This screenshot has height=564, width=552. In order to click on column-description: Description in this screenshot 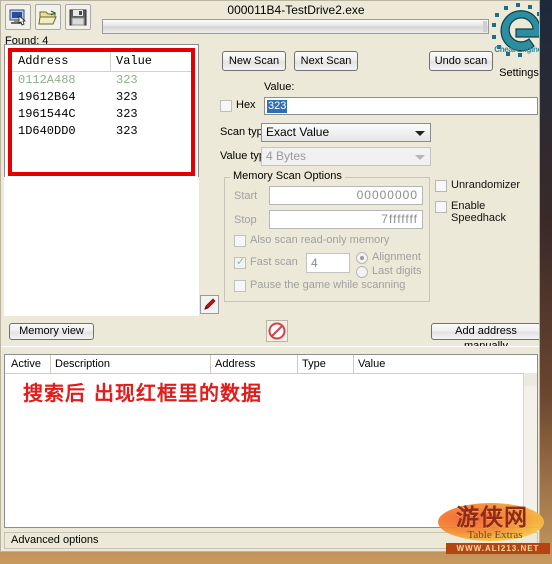, I will do `click(82, 364)`.